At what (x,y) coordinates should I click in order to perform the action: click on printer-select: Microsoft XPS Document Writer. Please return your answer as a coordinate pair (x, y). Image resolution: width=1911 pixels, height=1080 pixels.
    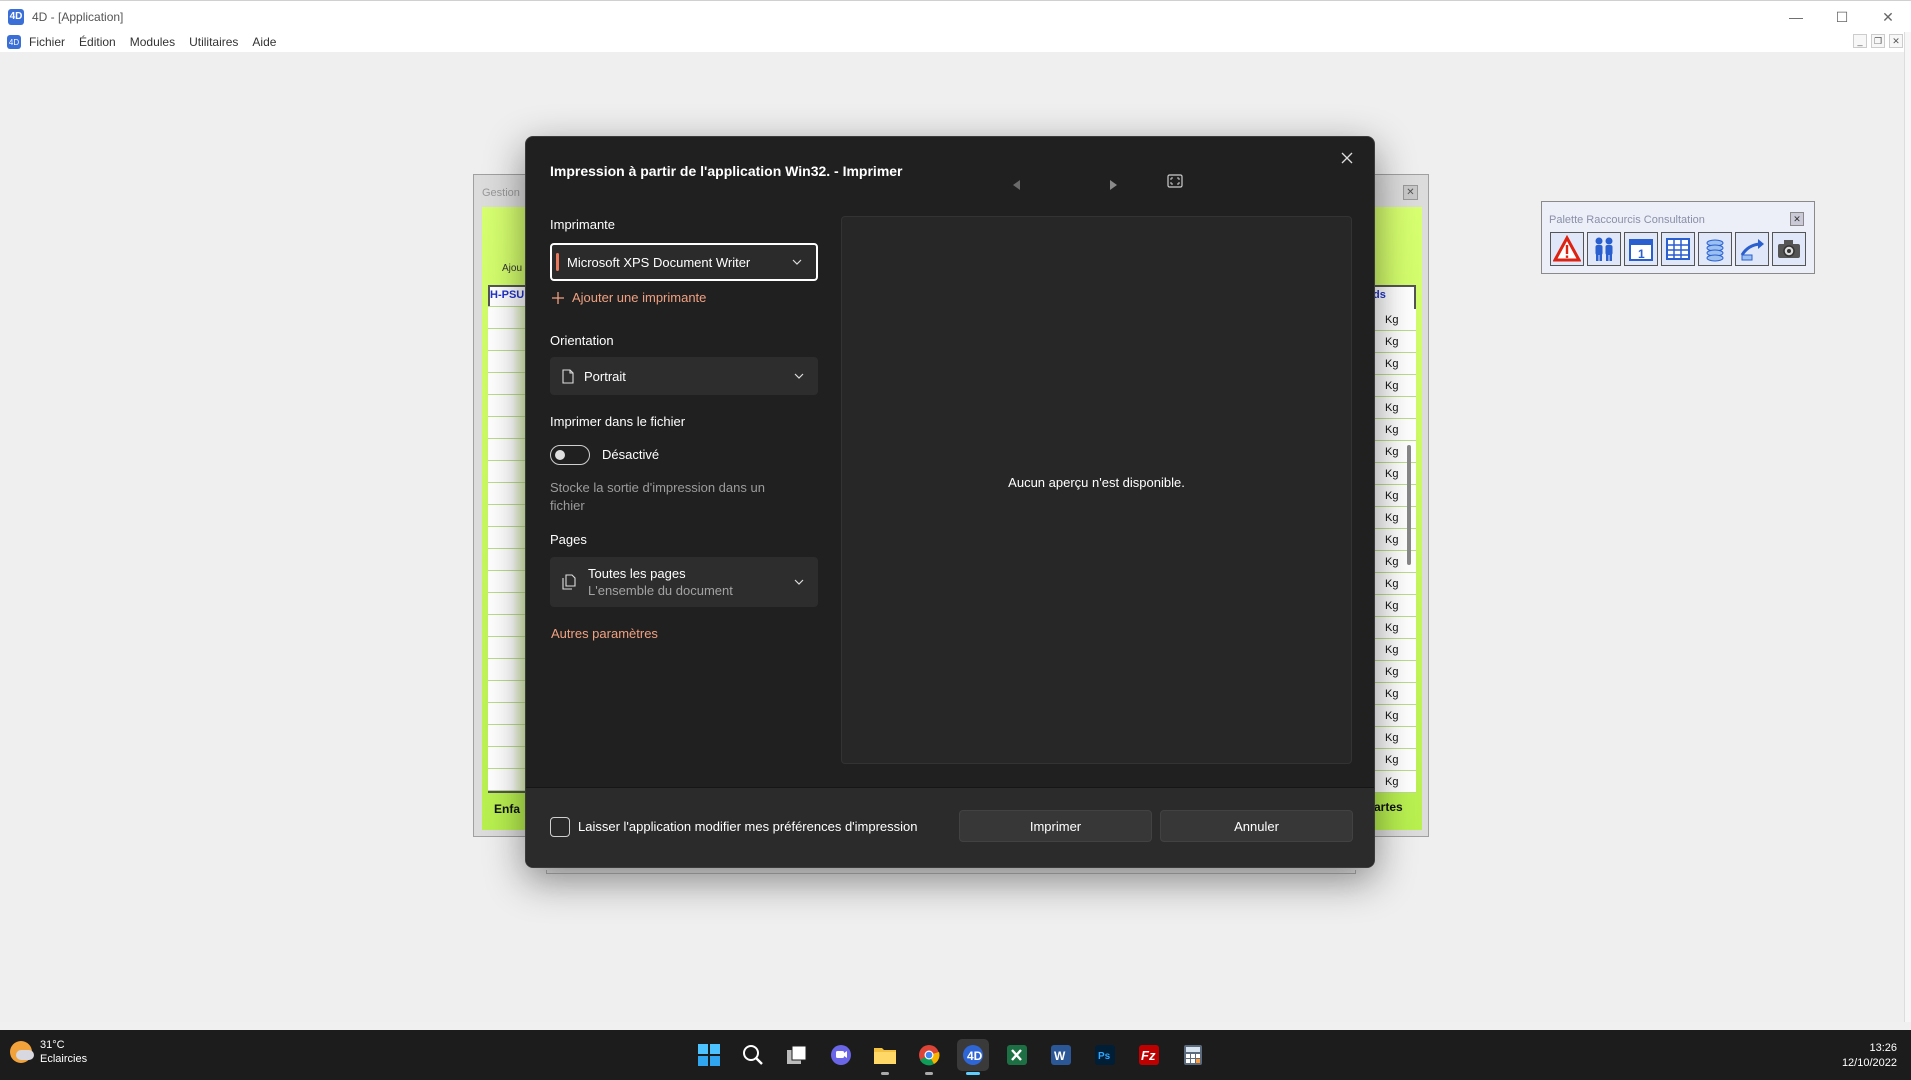
    Looking at the image, I should click on (684, 262).